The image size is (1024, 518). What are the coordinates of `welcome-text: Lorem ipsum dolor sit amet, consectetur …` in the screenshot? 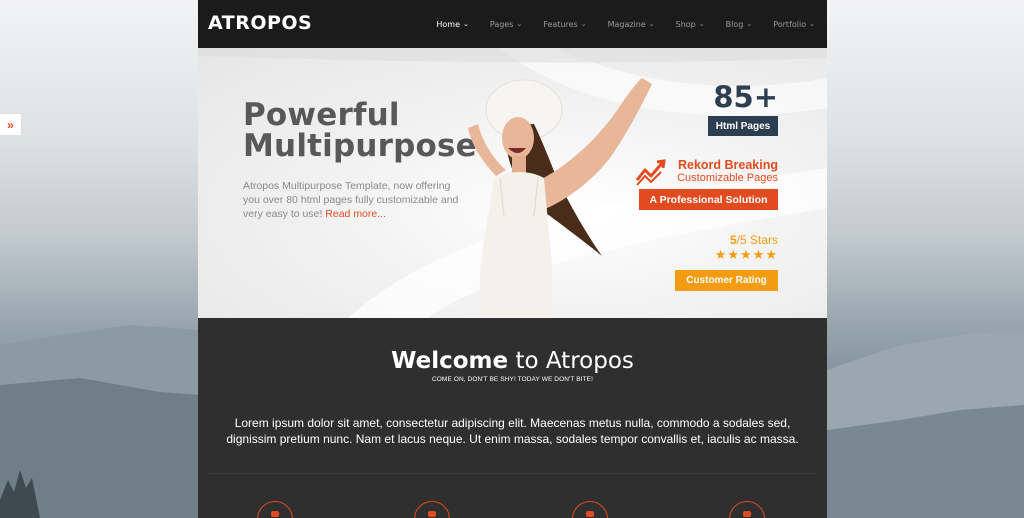 It's located at (512, 431).